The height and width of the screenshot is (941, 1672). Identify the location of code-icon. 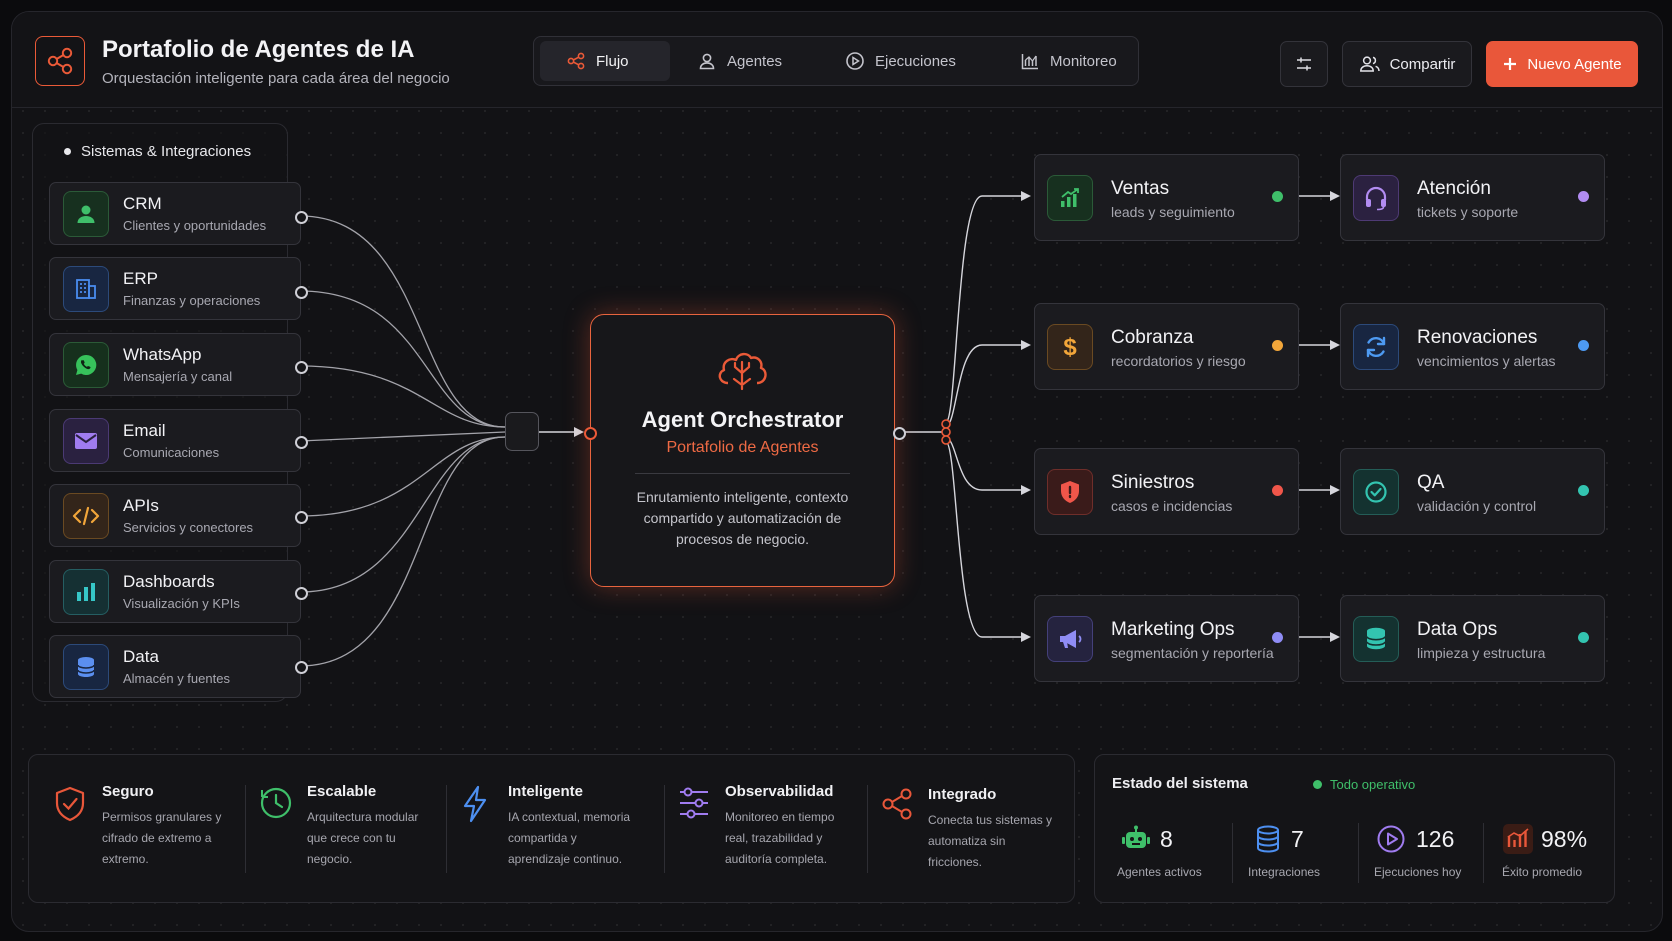
(86, 516).